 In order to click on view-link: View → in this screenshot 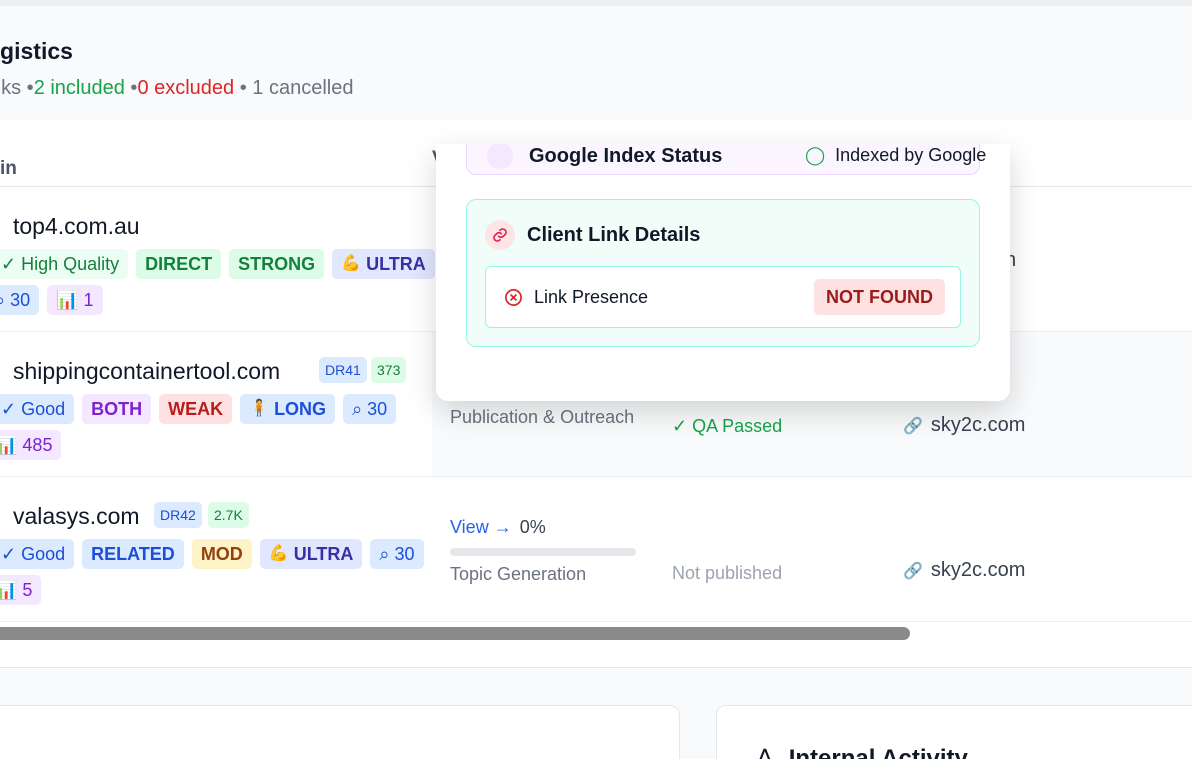, I will do `click(481, 527)`.